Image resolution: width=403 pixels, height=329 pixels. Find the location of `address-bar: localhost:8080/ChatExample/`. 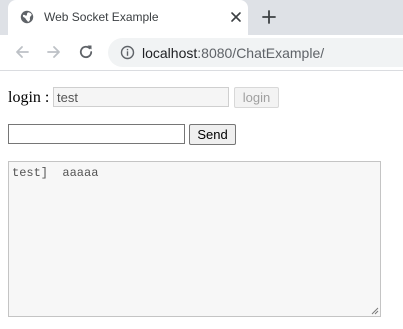

address-bar: localhost:8080/ChatExample/ is located at coordinates (255, 52).